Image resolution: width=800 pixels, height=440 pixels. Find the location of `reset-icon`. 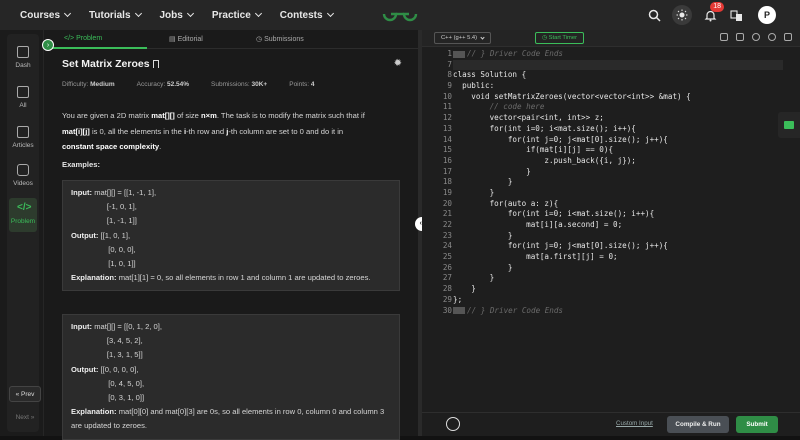

reset-icon is located at coordinates (772, 37).